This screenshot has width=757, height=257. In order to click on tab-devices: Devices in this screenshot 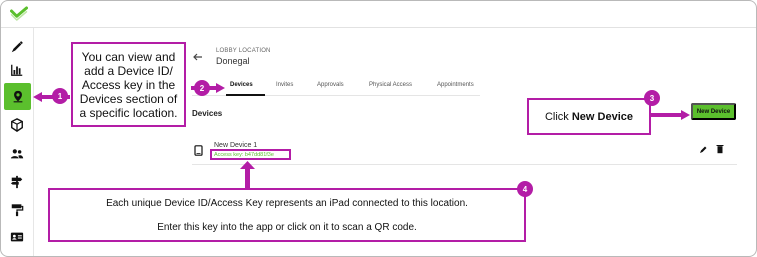, I will do `click(241, 85)`.